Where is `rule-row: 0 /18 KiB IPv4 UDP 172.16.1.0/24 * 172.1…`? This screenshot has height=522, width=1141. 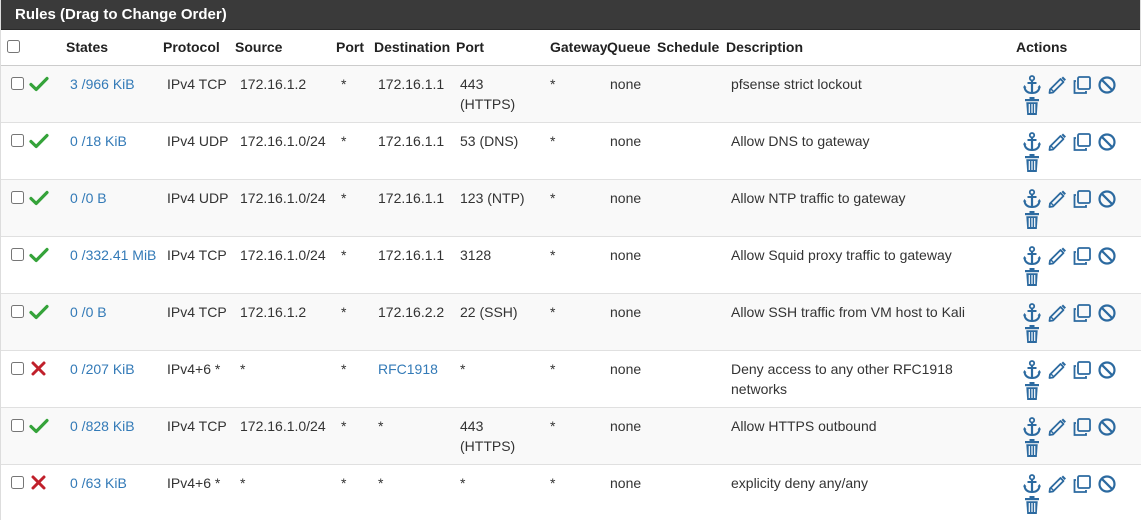
rule-row: 0 /18 KiB IPv4 UDP 172.16.1.0/24 * 172.1… is located at coordinates (571, 151).